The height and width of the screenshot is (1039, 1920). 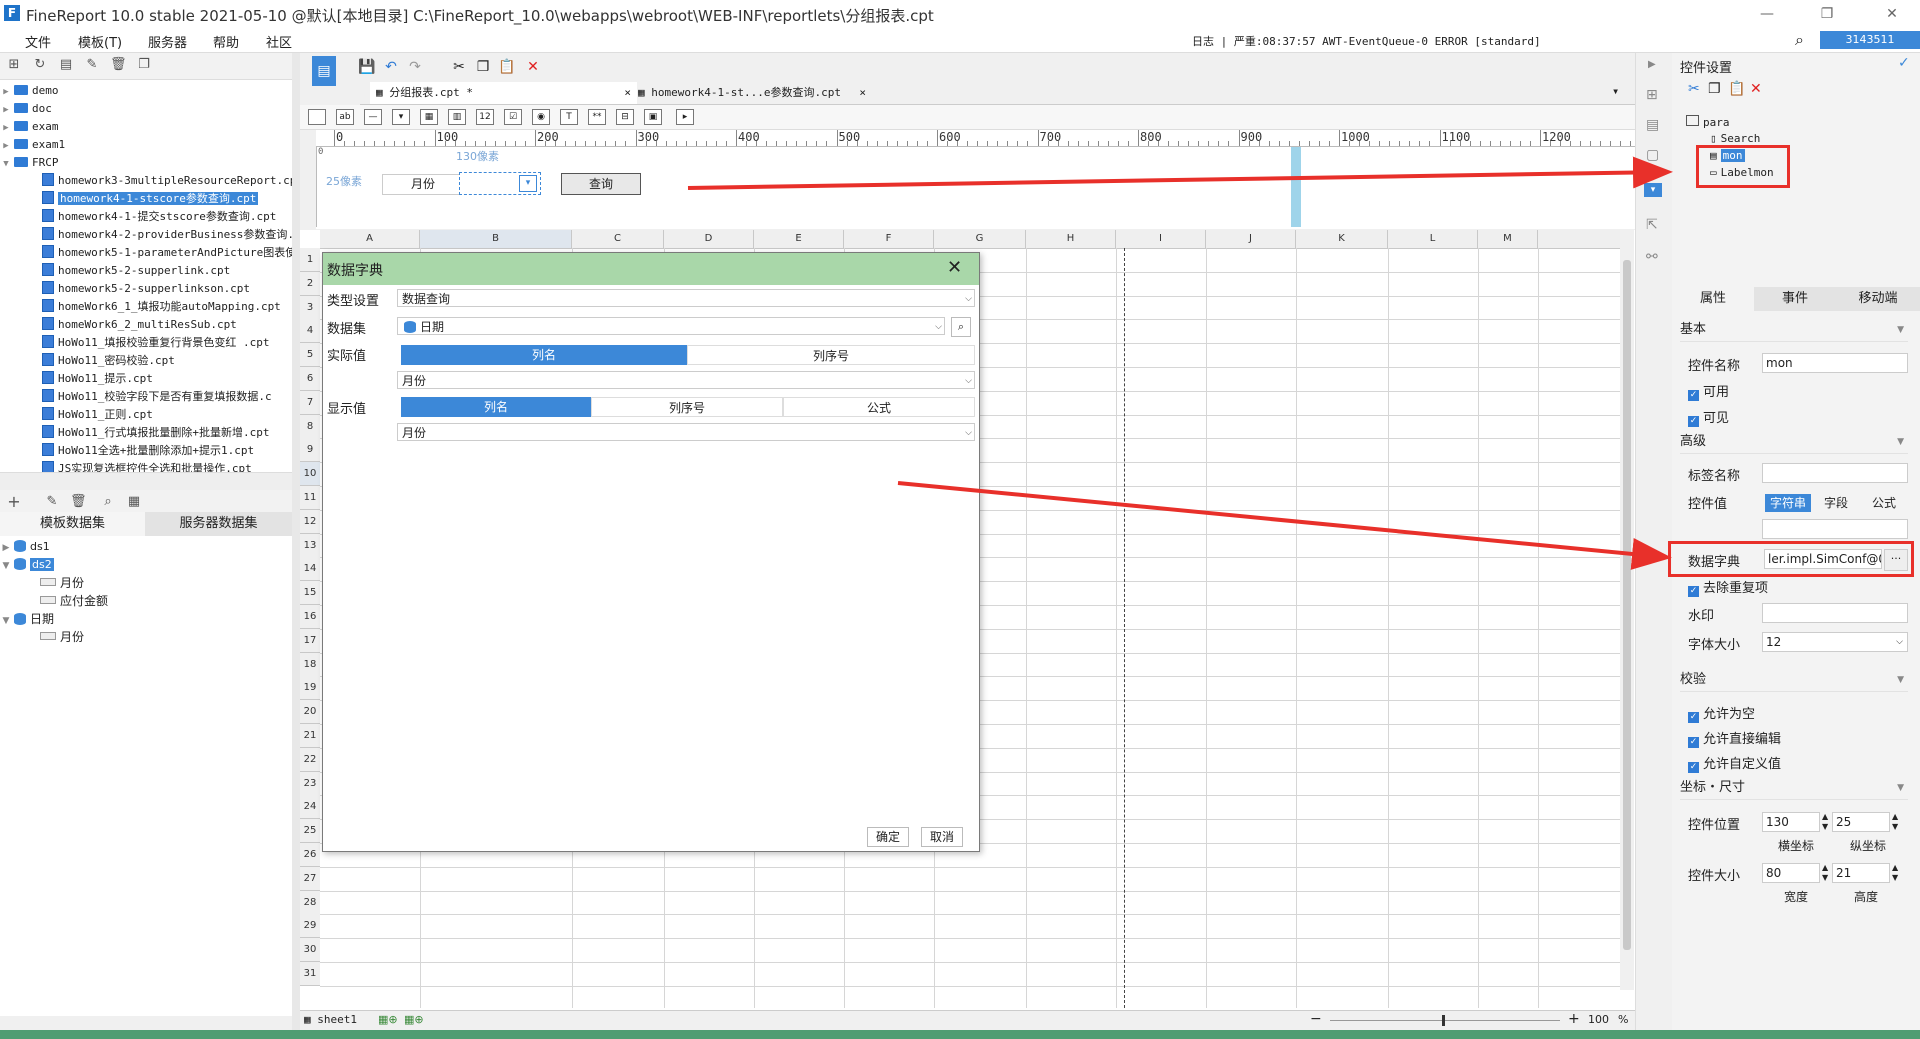 What do you see at coordinates (166, 181) in the screenshot?
I see `file-item: homework3-3multipleResourceReport.cpt` at bounding box center [166, 181].